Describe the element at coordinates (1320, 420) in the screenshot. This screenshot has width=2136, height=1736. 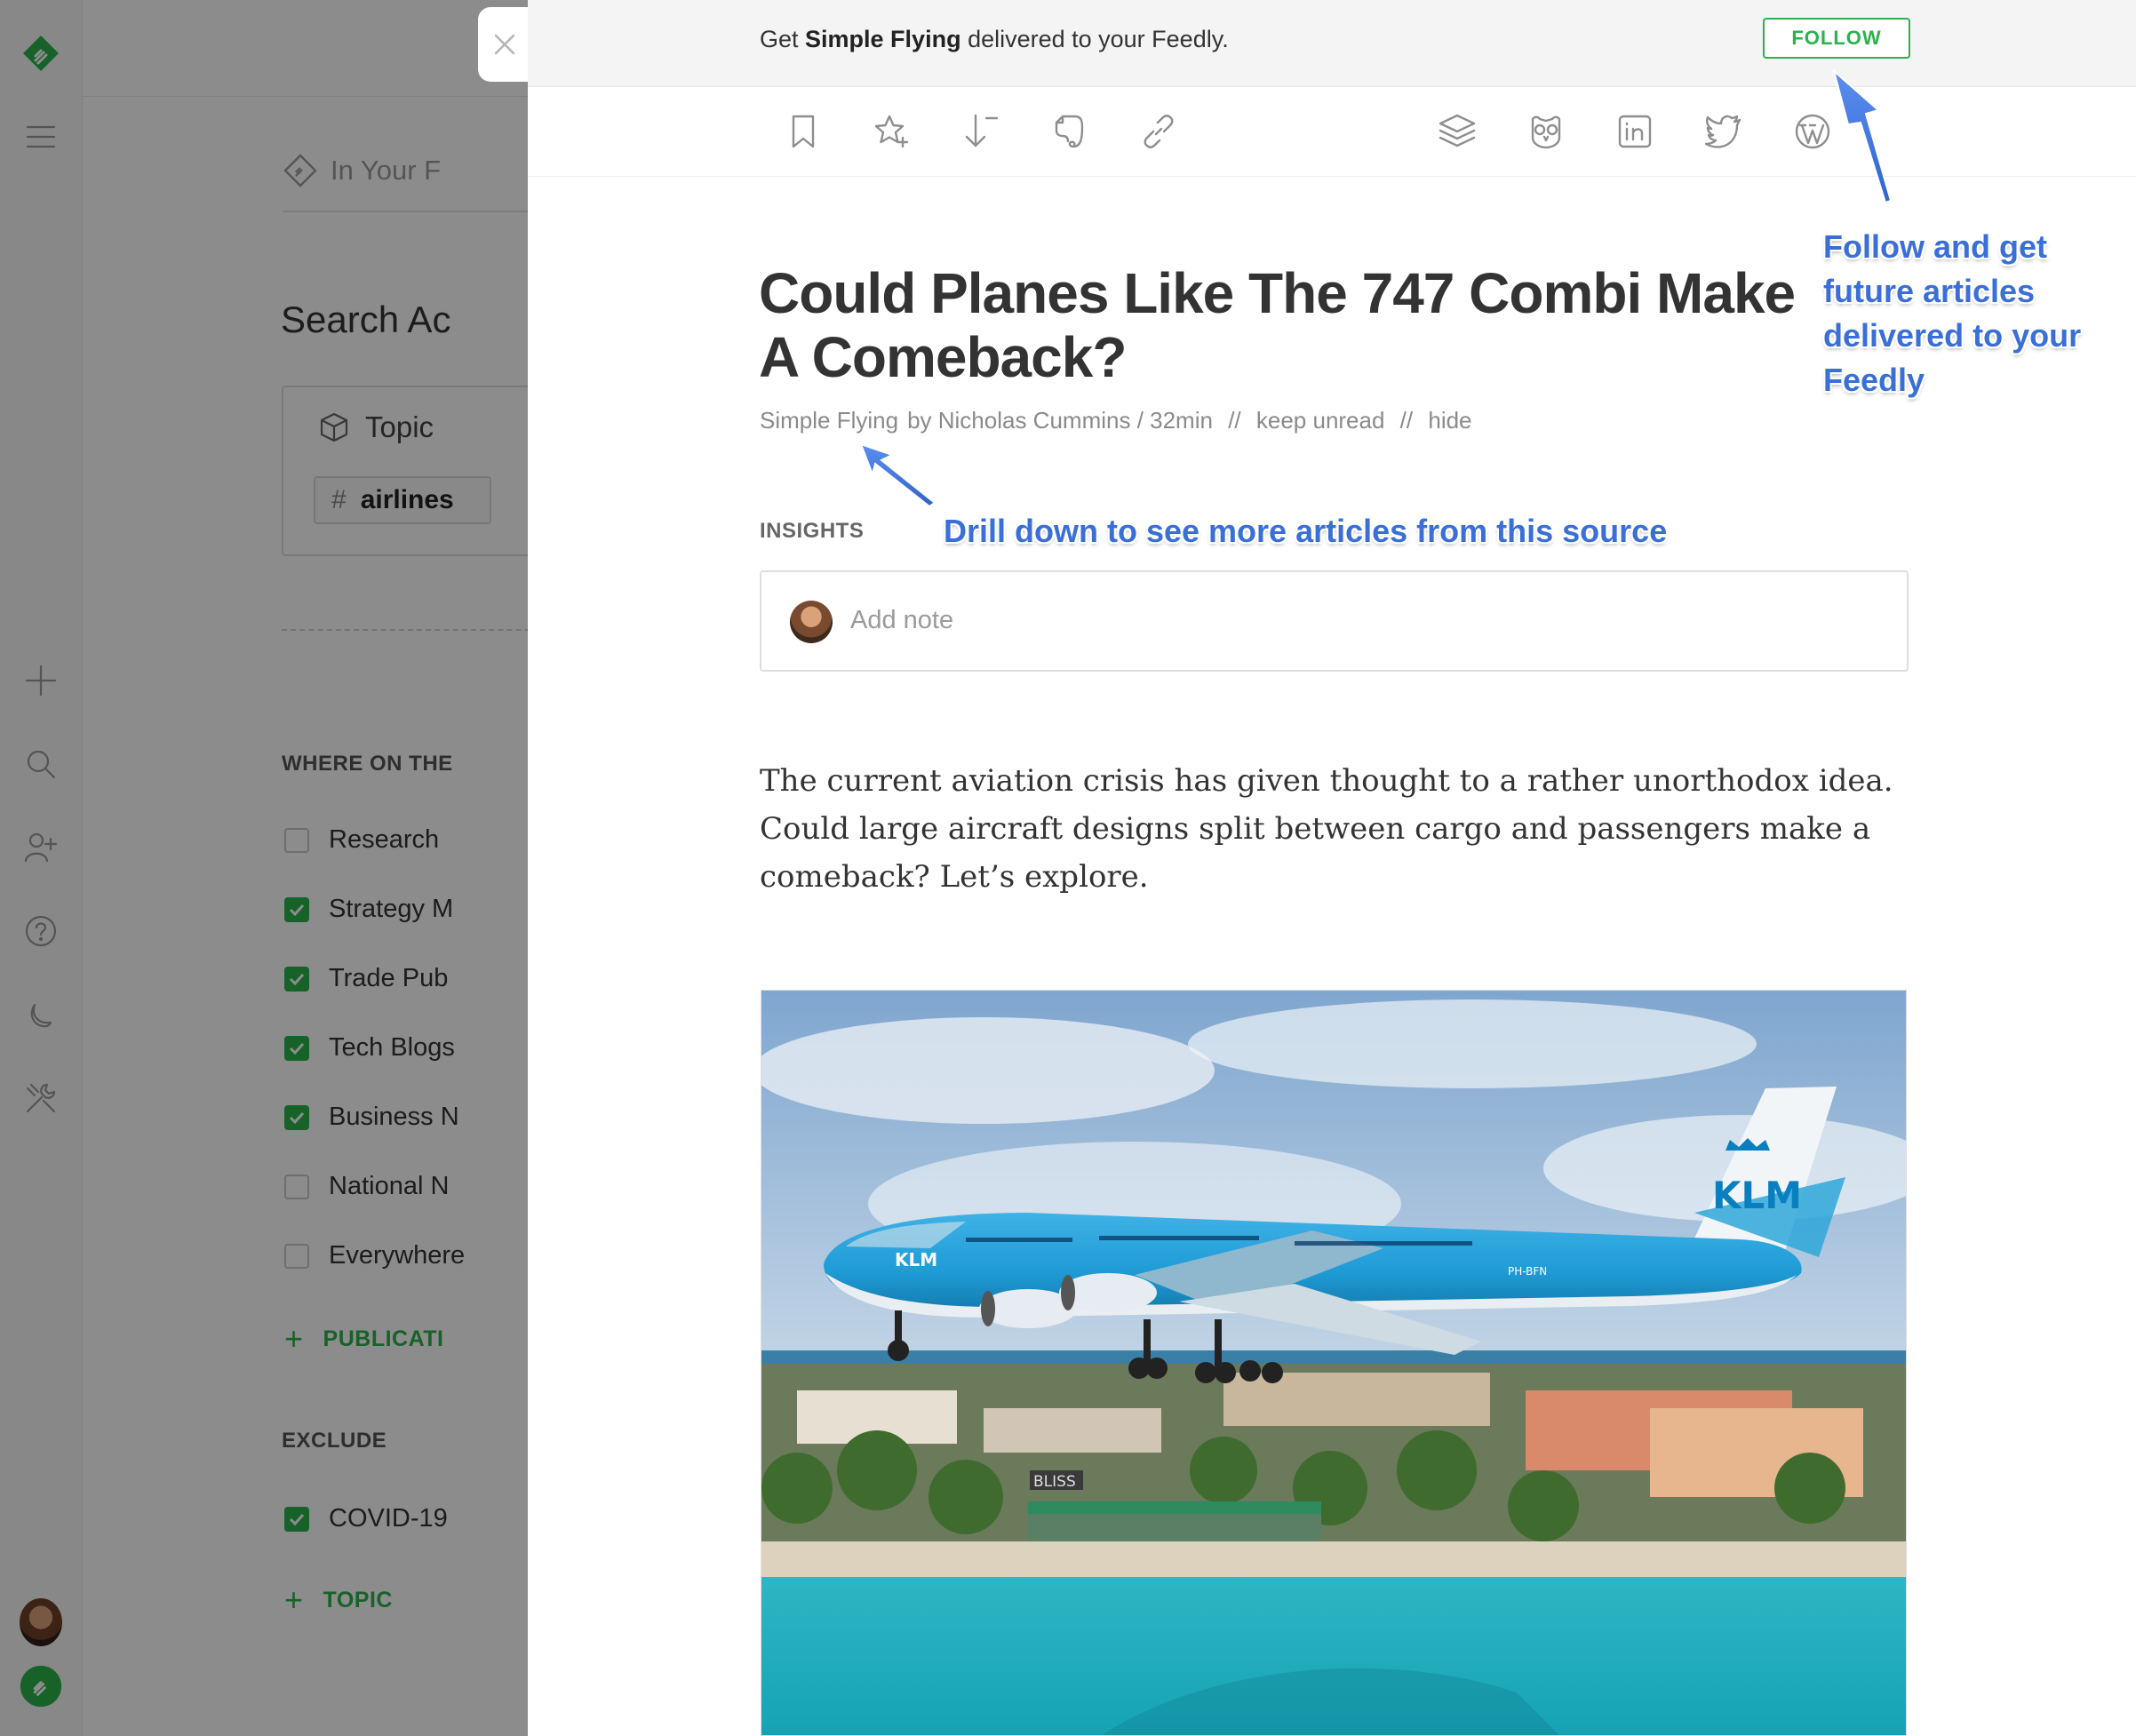
I see `keep-unread-link: keep unread` at that location.